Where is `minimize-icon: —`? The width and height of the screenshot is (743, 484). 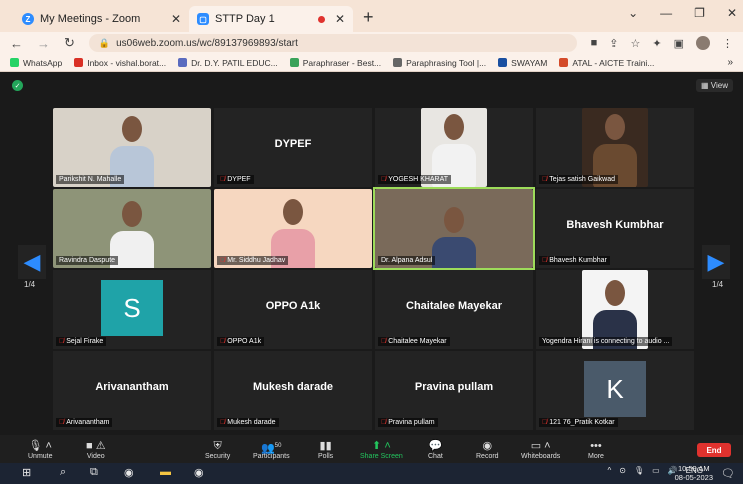 minimize-icon: — is located at coordinates (666, 13).